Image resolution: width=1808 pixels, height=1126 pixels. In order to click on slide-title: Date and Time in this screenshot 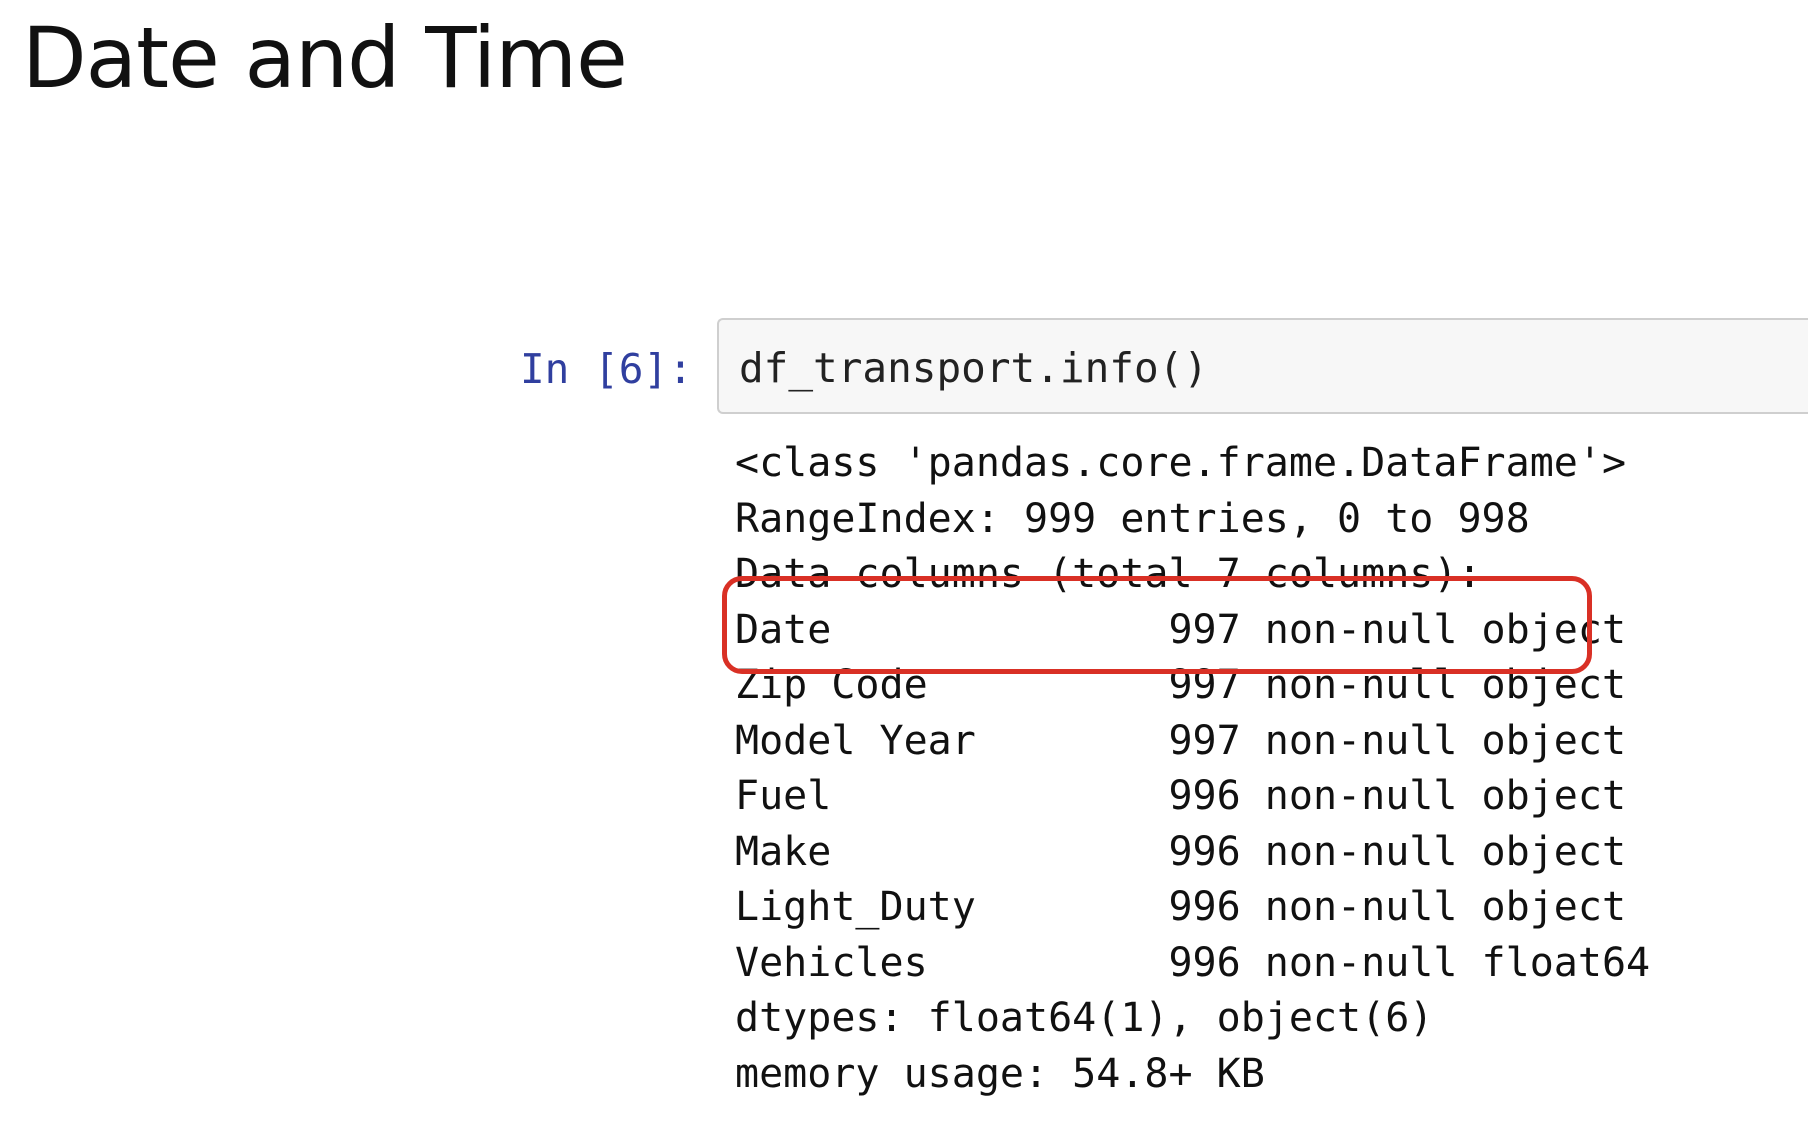, I will do `click(325, 58)`.